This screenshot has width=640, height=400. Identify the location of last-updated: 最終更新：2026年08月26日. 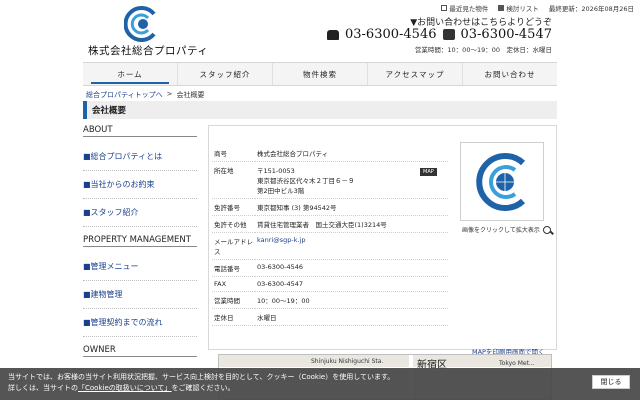
(591, 9).